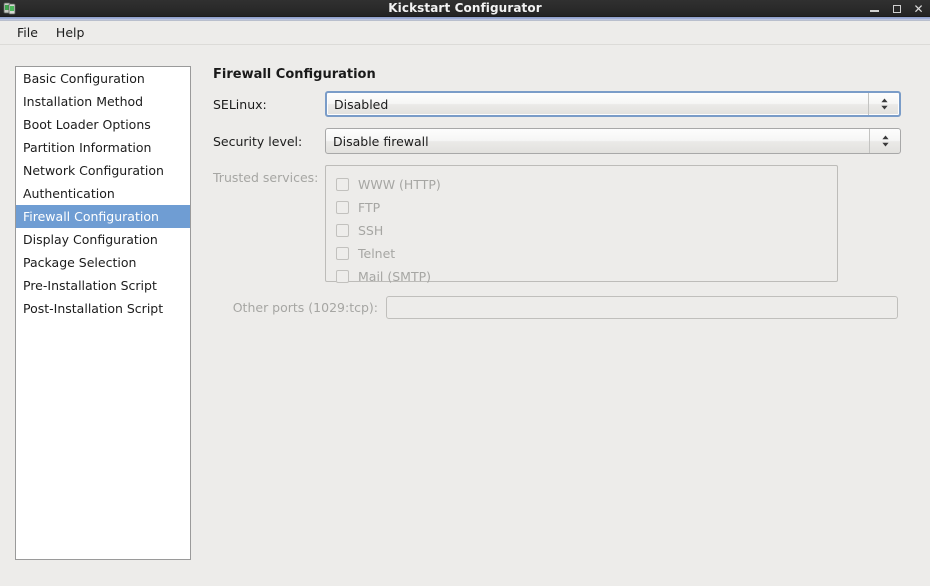 This screenshot has width=930, height=586. I want to click on menu-item-file: File, so click(27, 32).